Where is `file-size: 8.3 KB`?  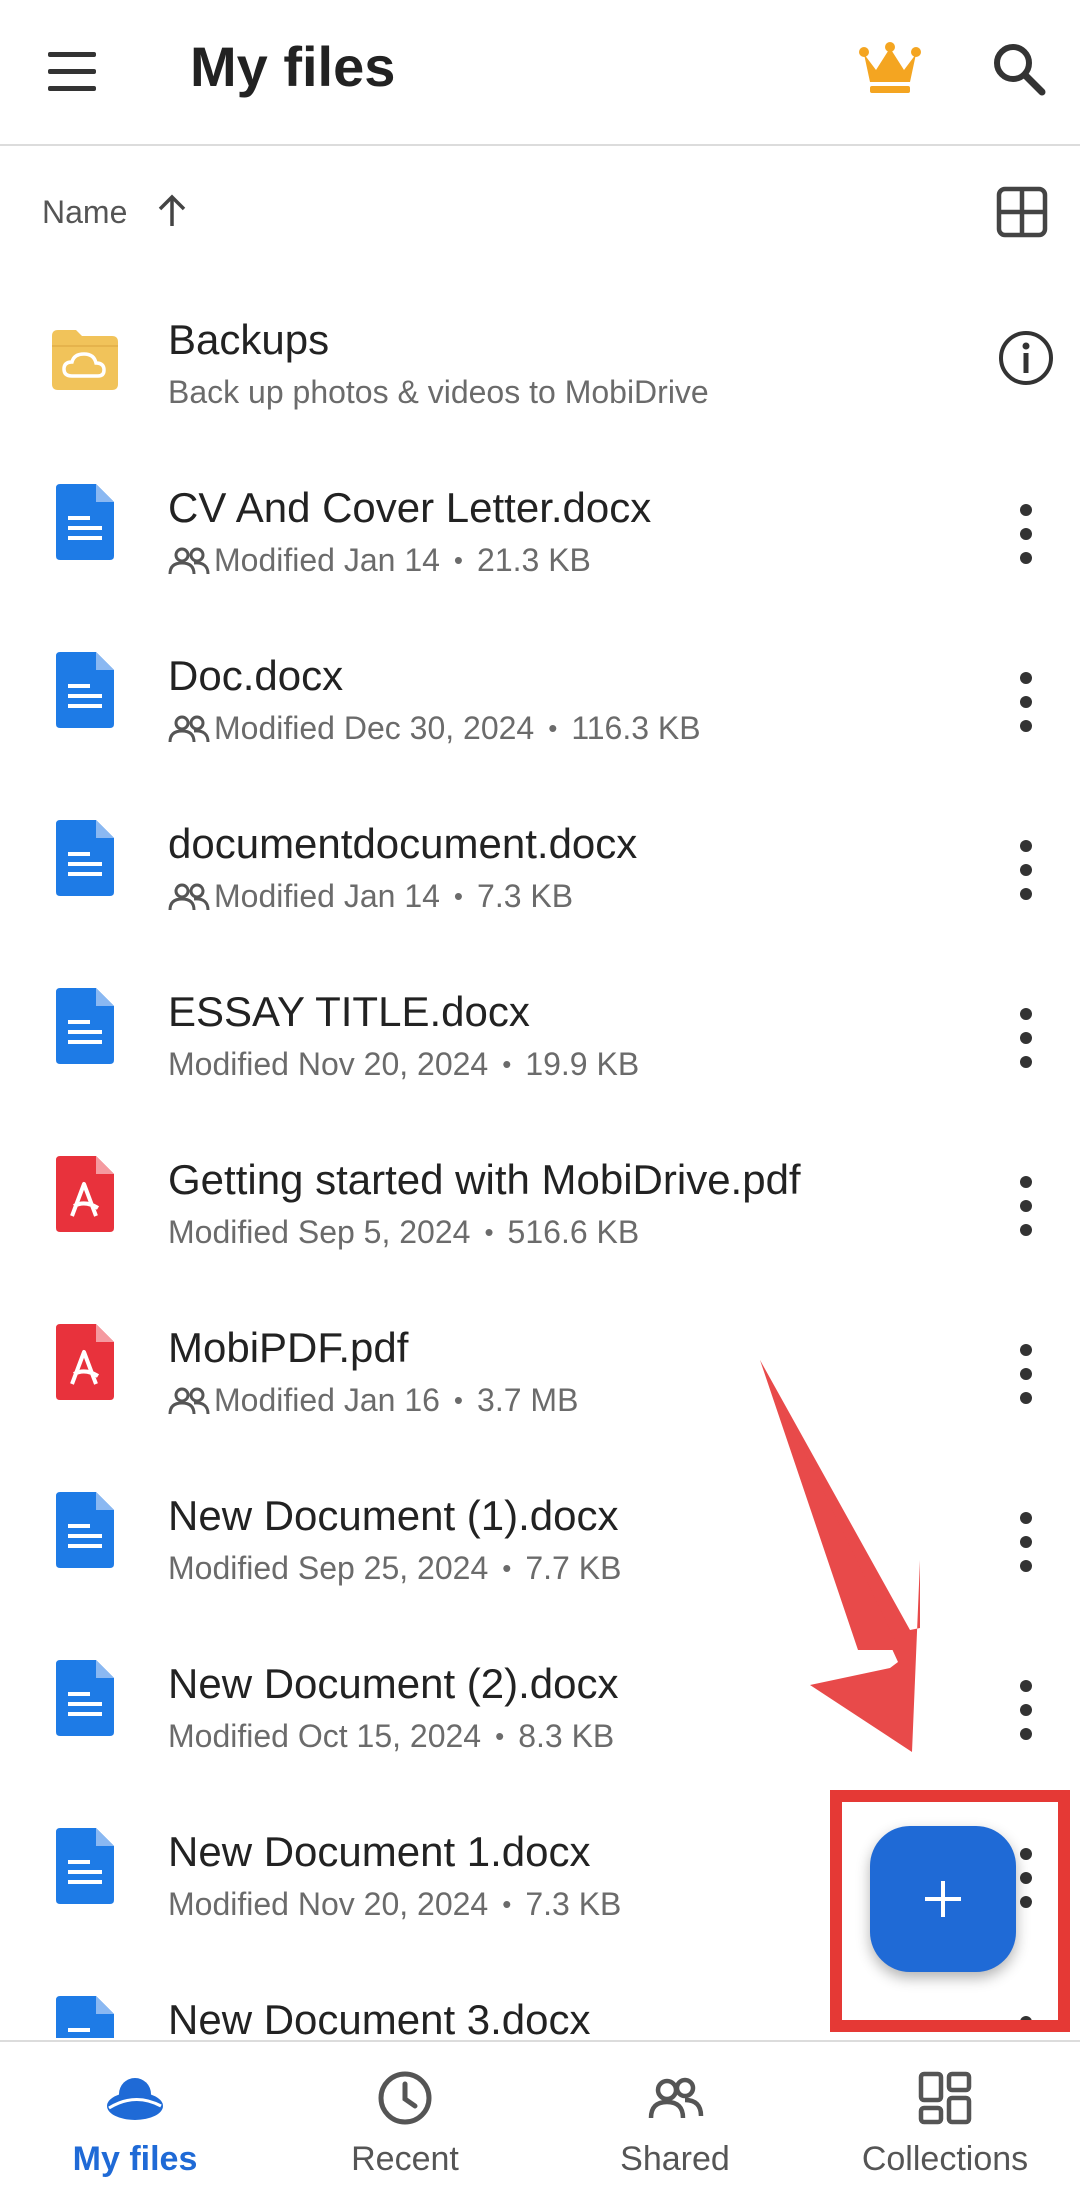 file-size: 8.3 KB is located at coordinates (566, 1736).